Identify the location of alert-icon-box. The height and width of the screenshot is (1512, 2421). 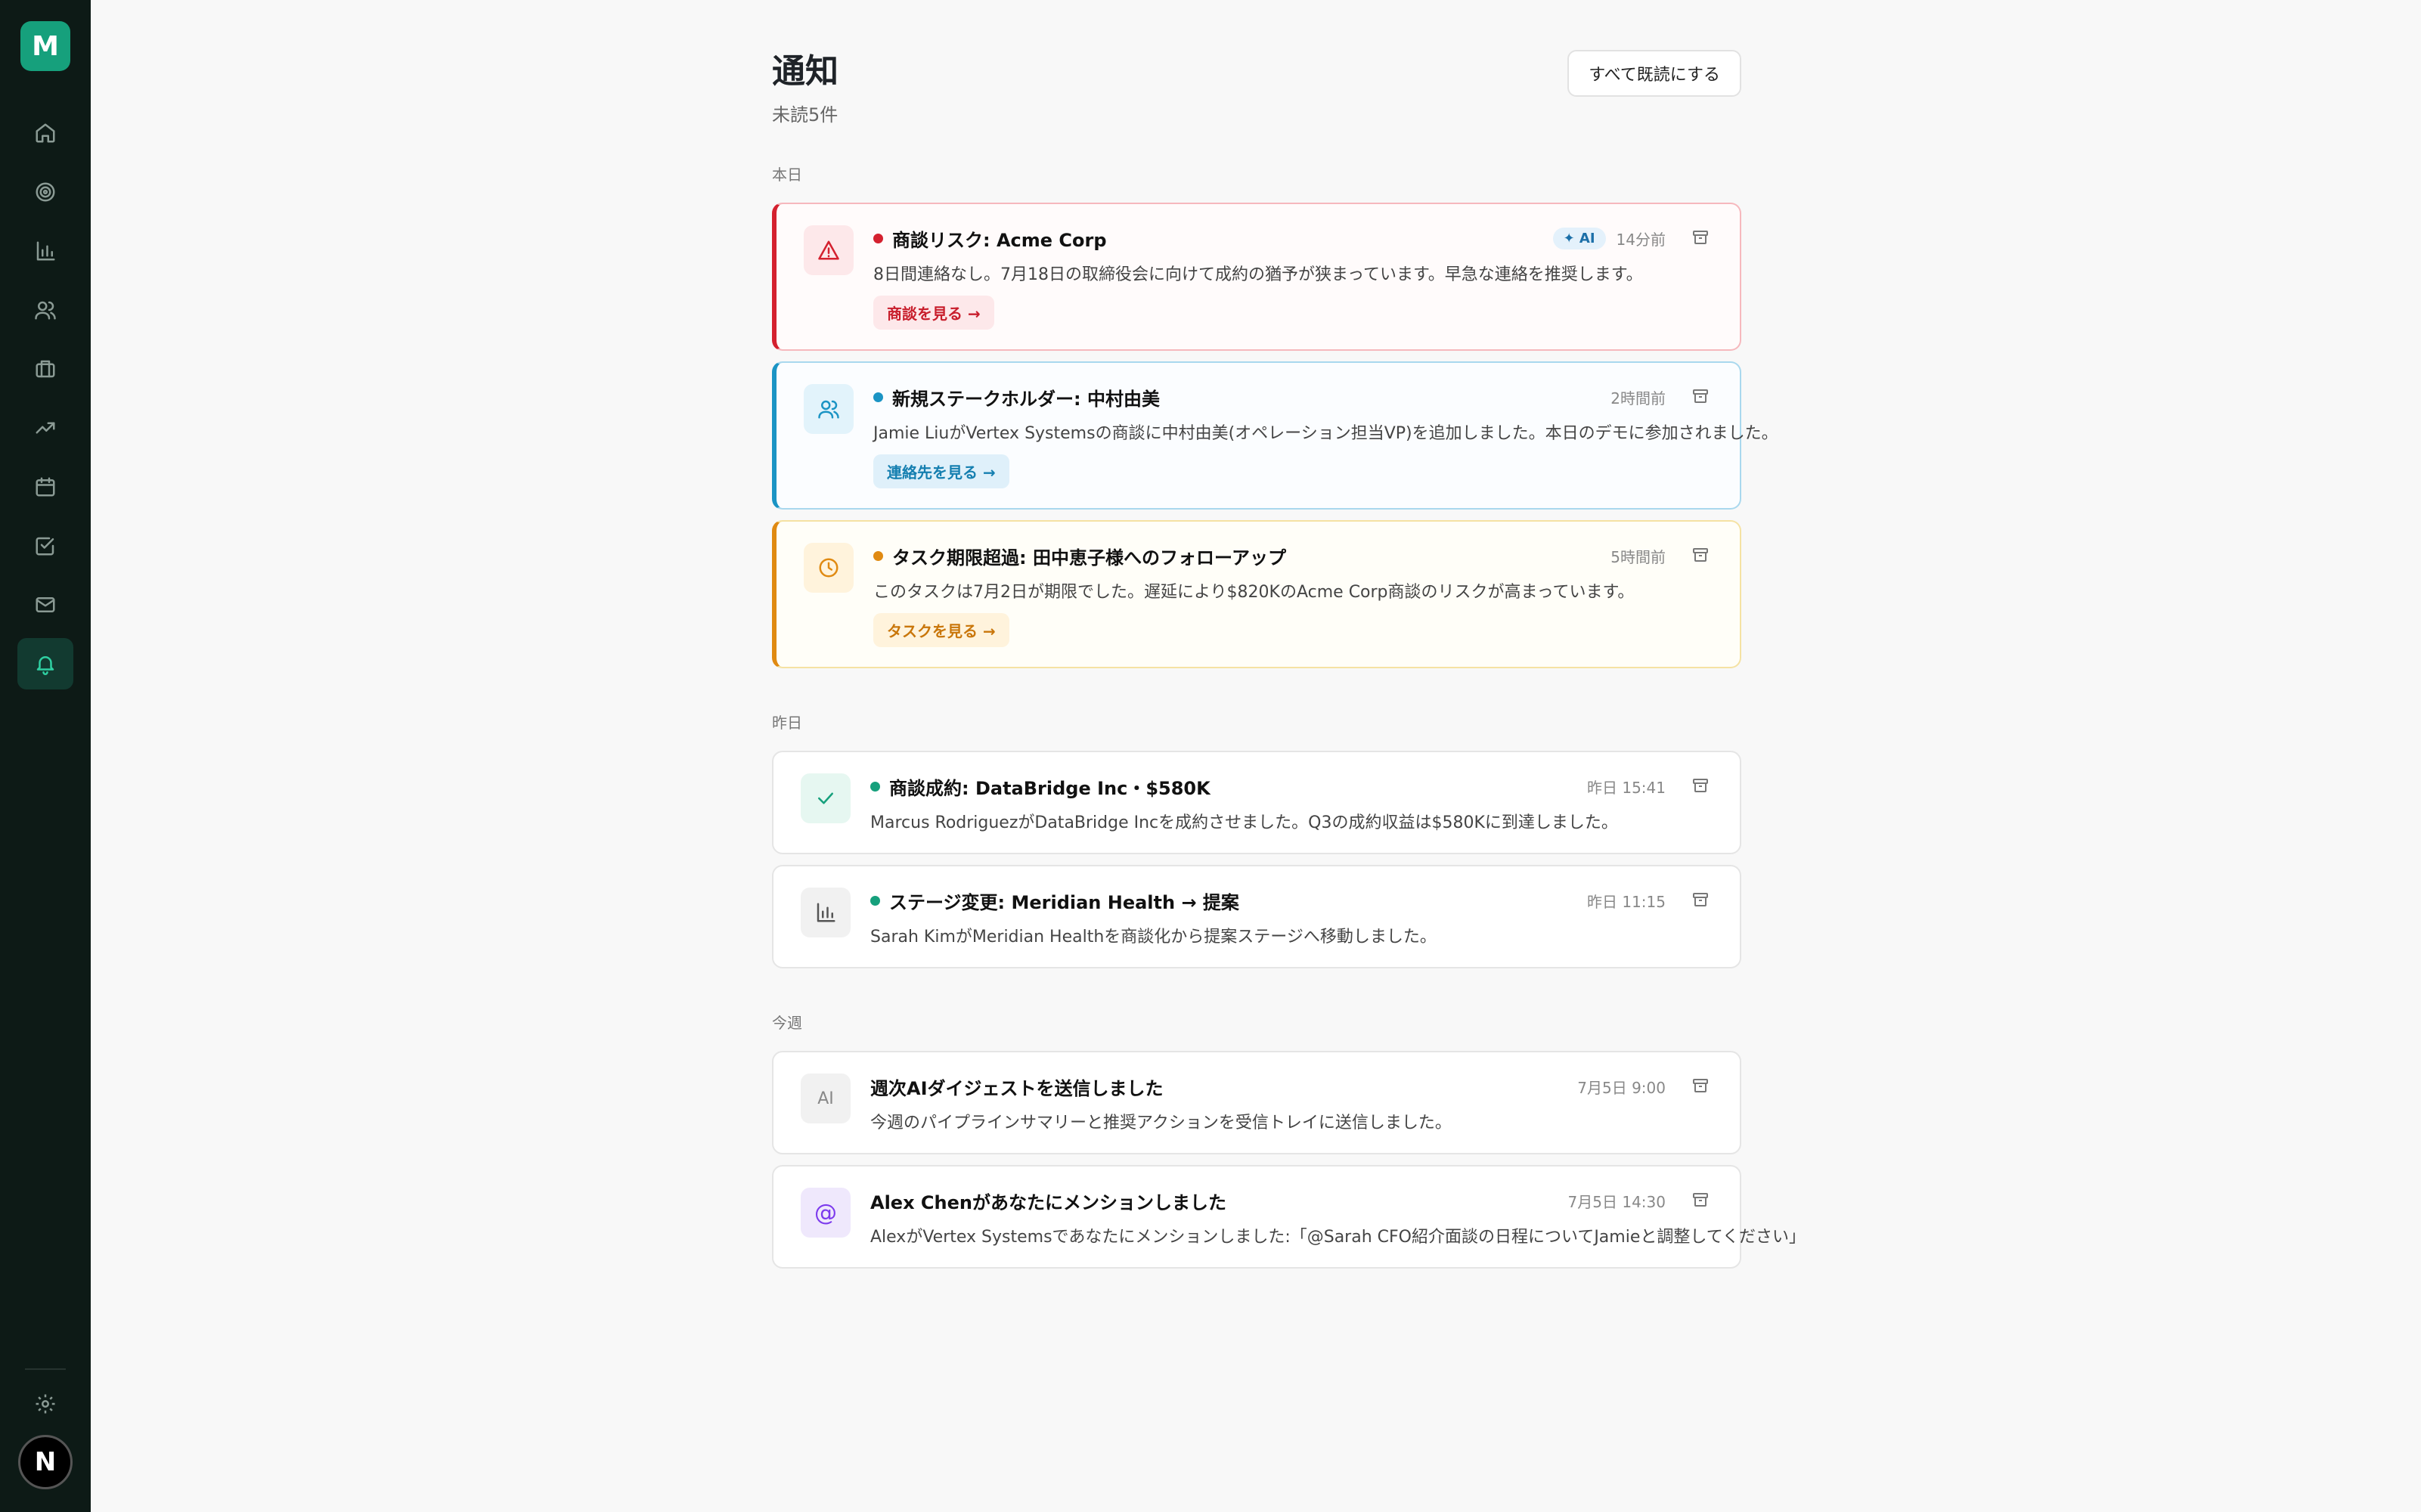
(829, 250).